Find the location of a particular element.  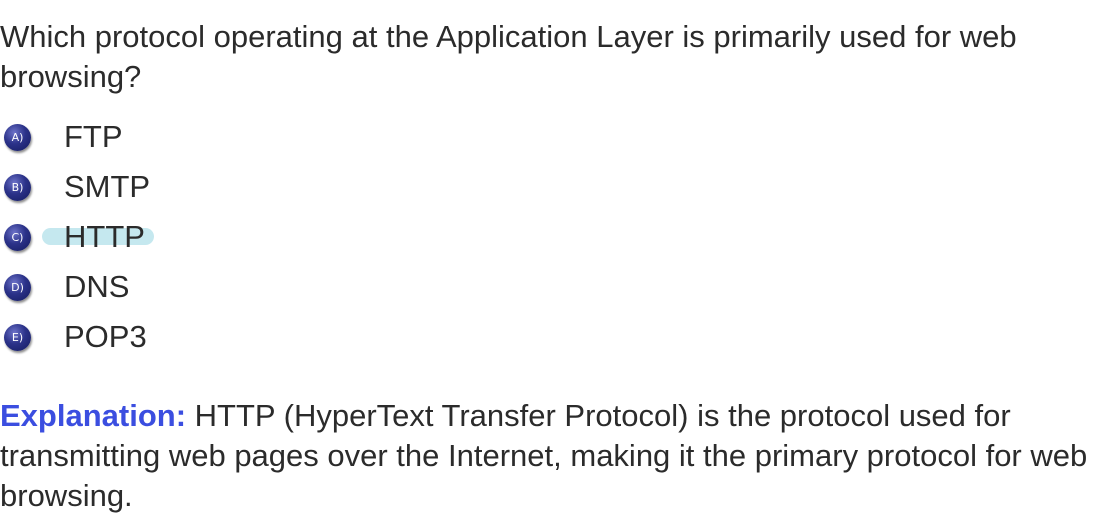

option-c-marker: C) is located at coordinates (17, 237).